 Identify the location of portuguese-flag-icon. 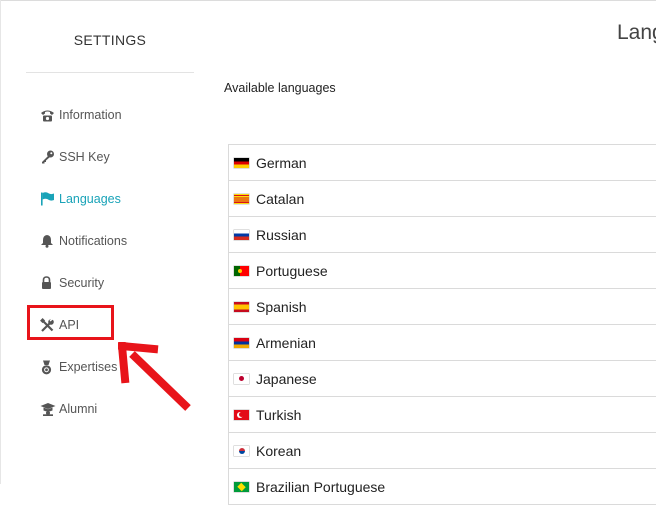
(241, 270).